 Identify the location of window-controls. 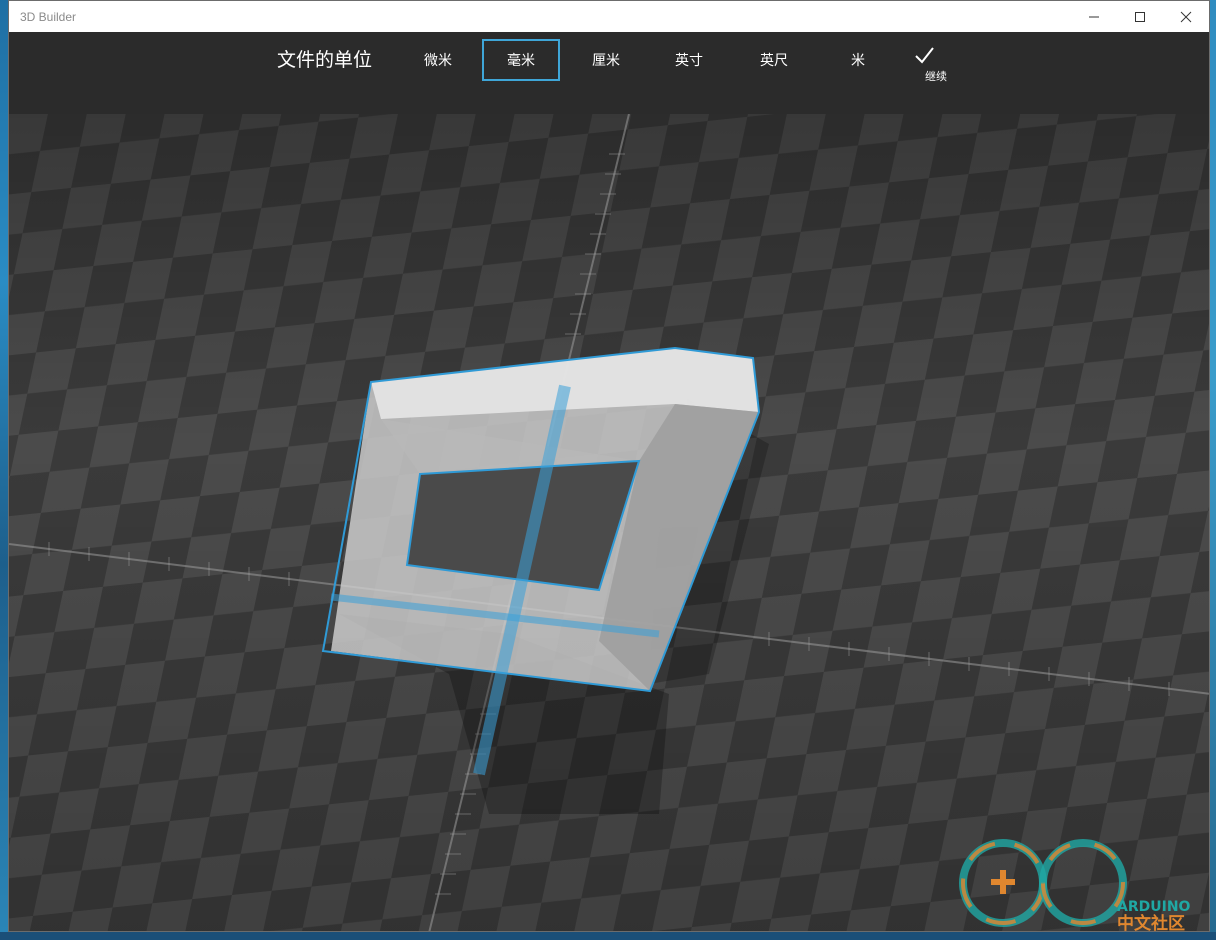
(1140, 16).